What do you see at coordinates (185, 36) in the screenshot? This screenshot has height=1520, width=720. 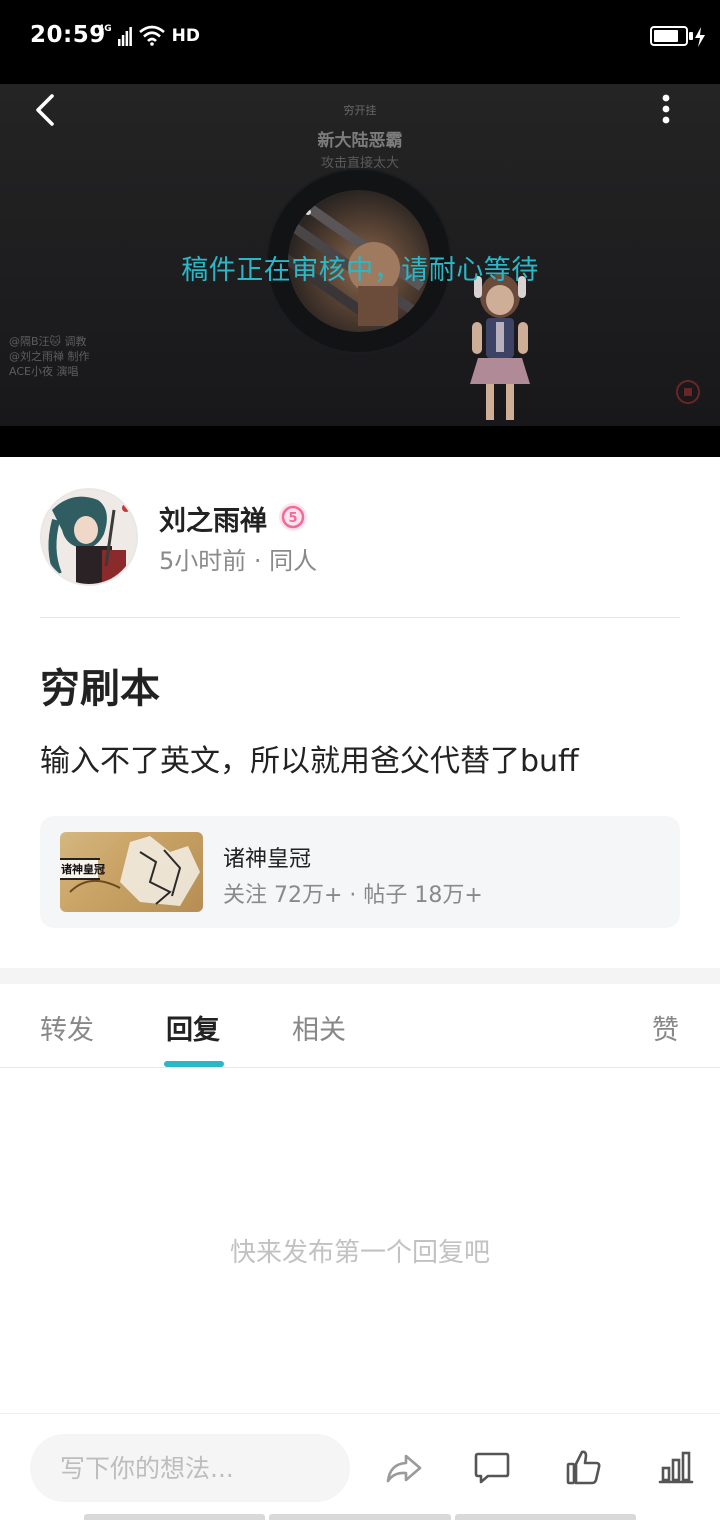 I see `hd-label: HD` at bounding box center [185, 36].